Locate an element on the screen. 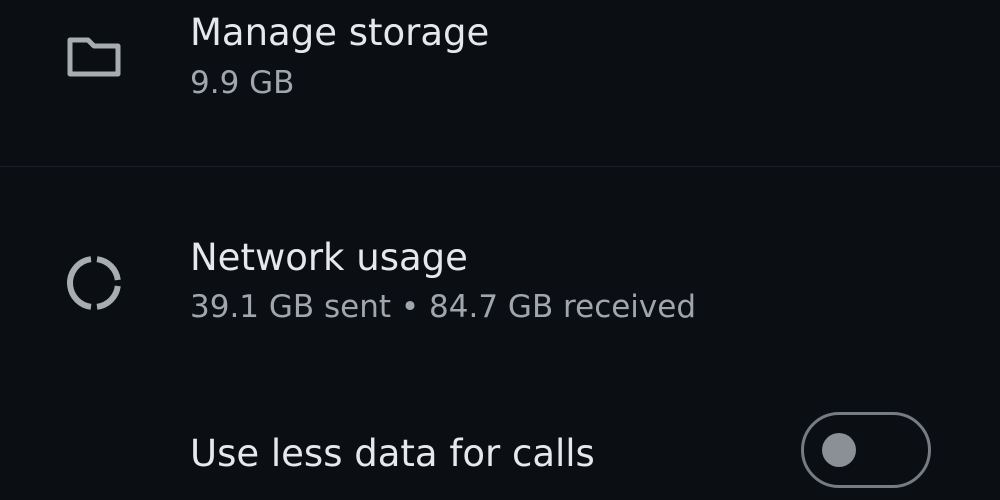  network-usage-title: Network usage is located at coordinates (329, 257).